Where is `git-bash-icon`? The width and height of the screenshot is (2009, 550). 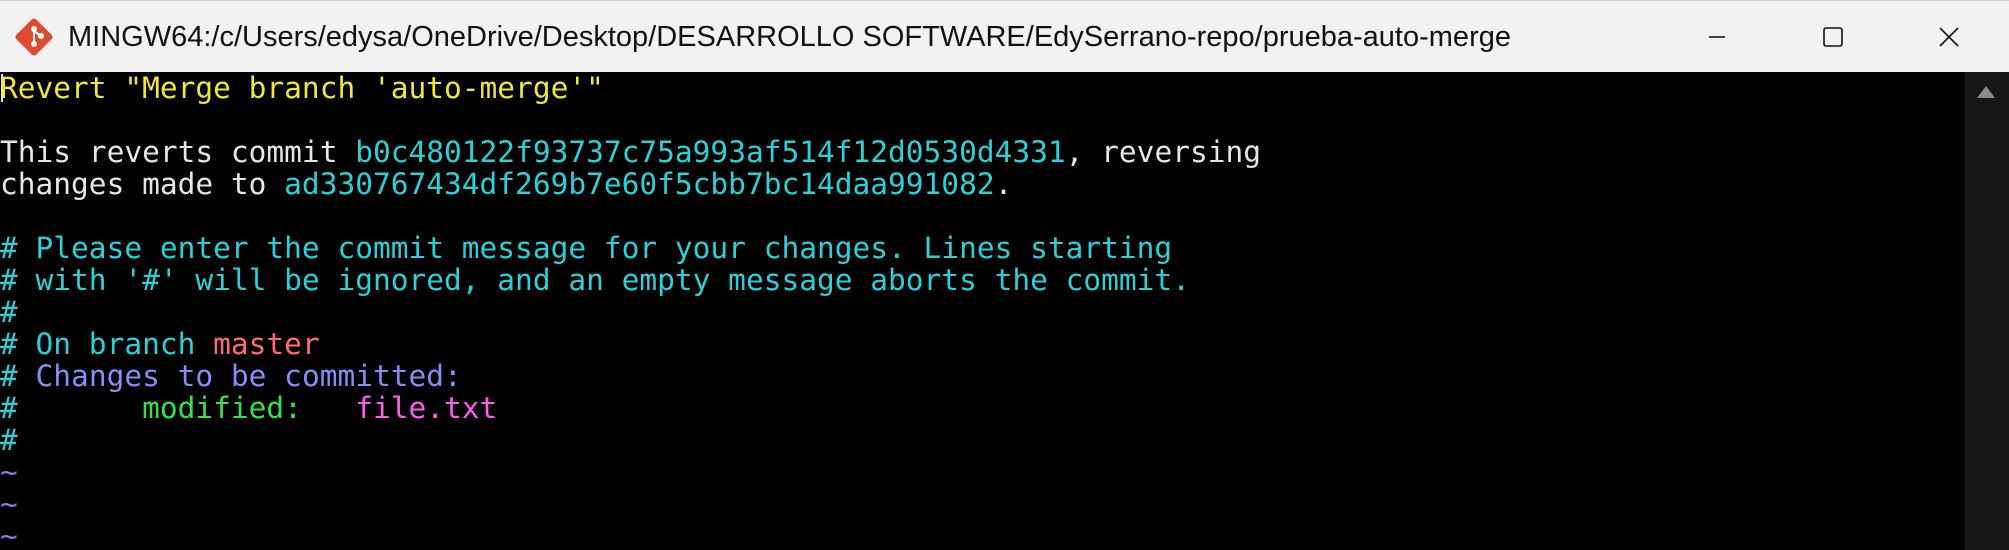 git-bash-icon is located at coordinates (34, 37).